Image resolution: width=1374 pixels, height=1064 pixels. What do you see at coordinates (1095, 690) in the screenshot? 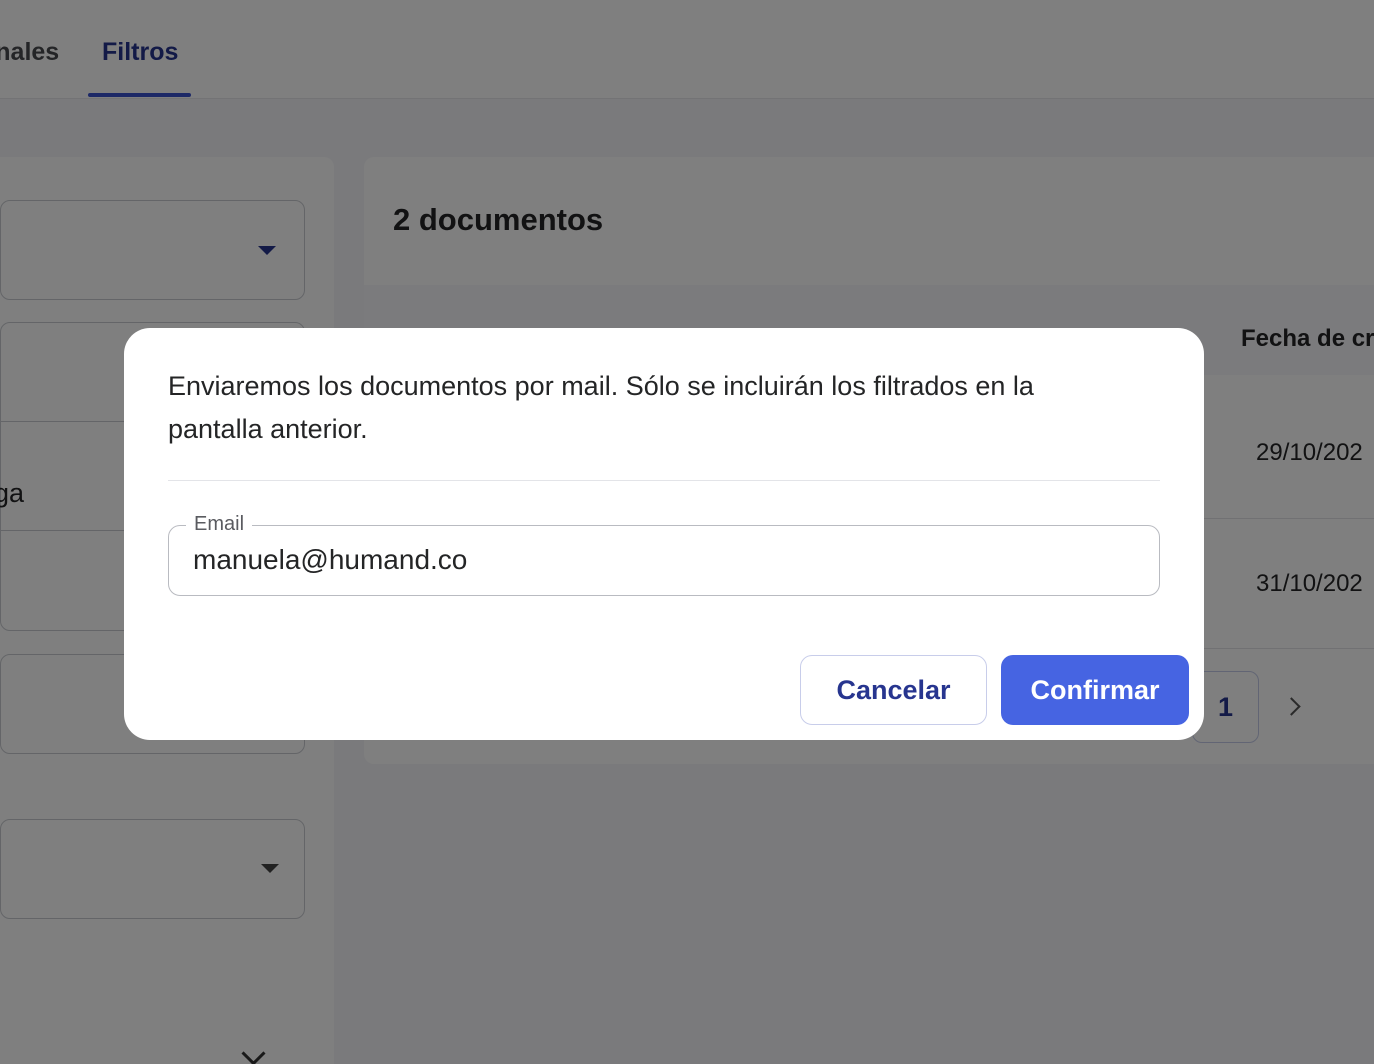
I see `confirm-button: Confirmar` at bounding box center [1095, 690].